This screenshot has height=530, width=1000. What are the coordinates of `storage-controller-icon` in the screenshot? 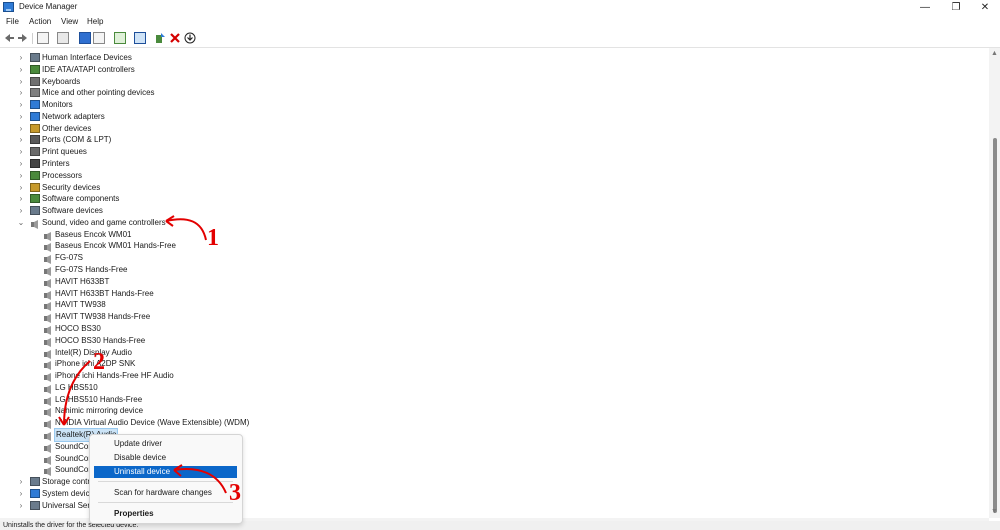 It's located at (35, 482).